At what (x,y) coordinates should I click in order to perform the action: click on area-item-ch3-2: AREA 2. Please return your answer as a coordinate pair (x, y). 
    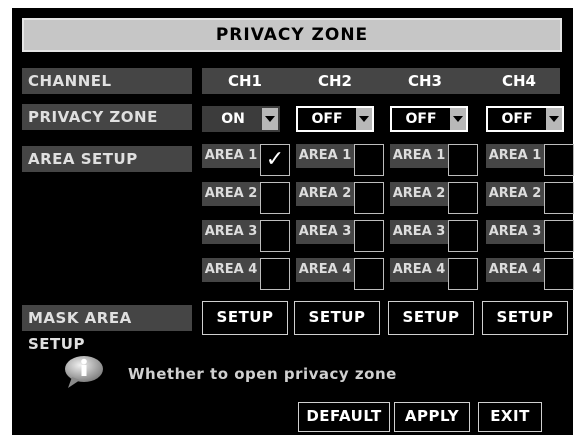
    Looking at the image, I should click on (435, 198).